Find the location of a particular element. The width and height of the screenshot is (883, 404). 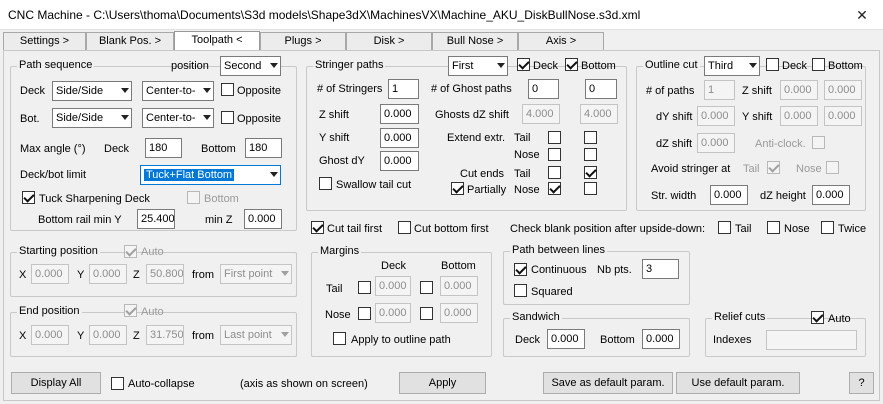

partially-checkbox is located at coordinates (457, 188).